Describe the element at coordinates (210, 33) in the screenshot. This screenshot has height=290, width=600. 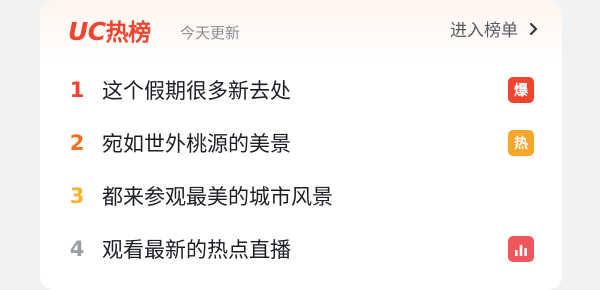
I see `update-subtitle: 今天更新` at that location.